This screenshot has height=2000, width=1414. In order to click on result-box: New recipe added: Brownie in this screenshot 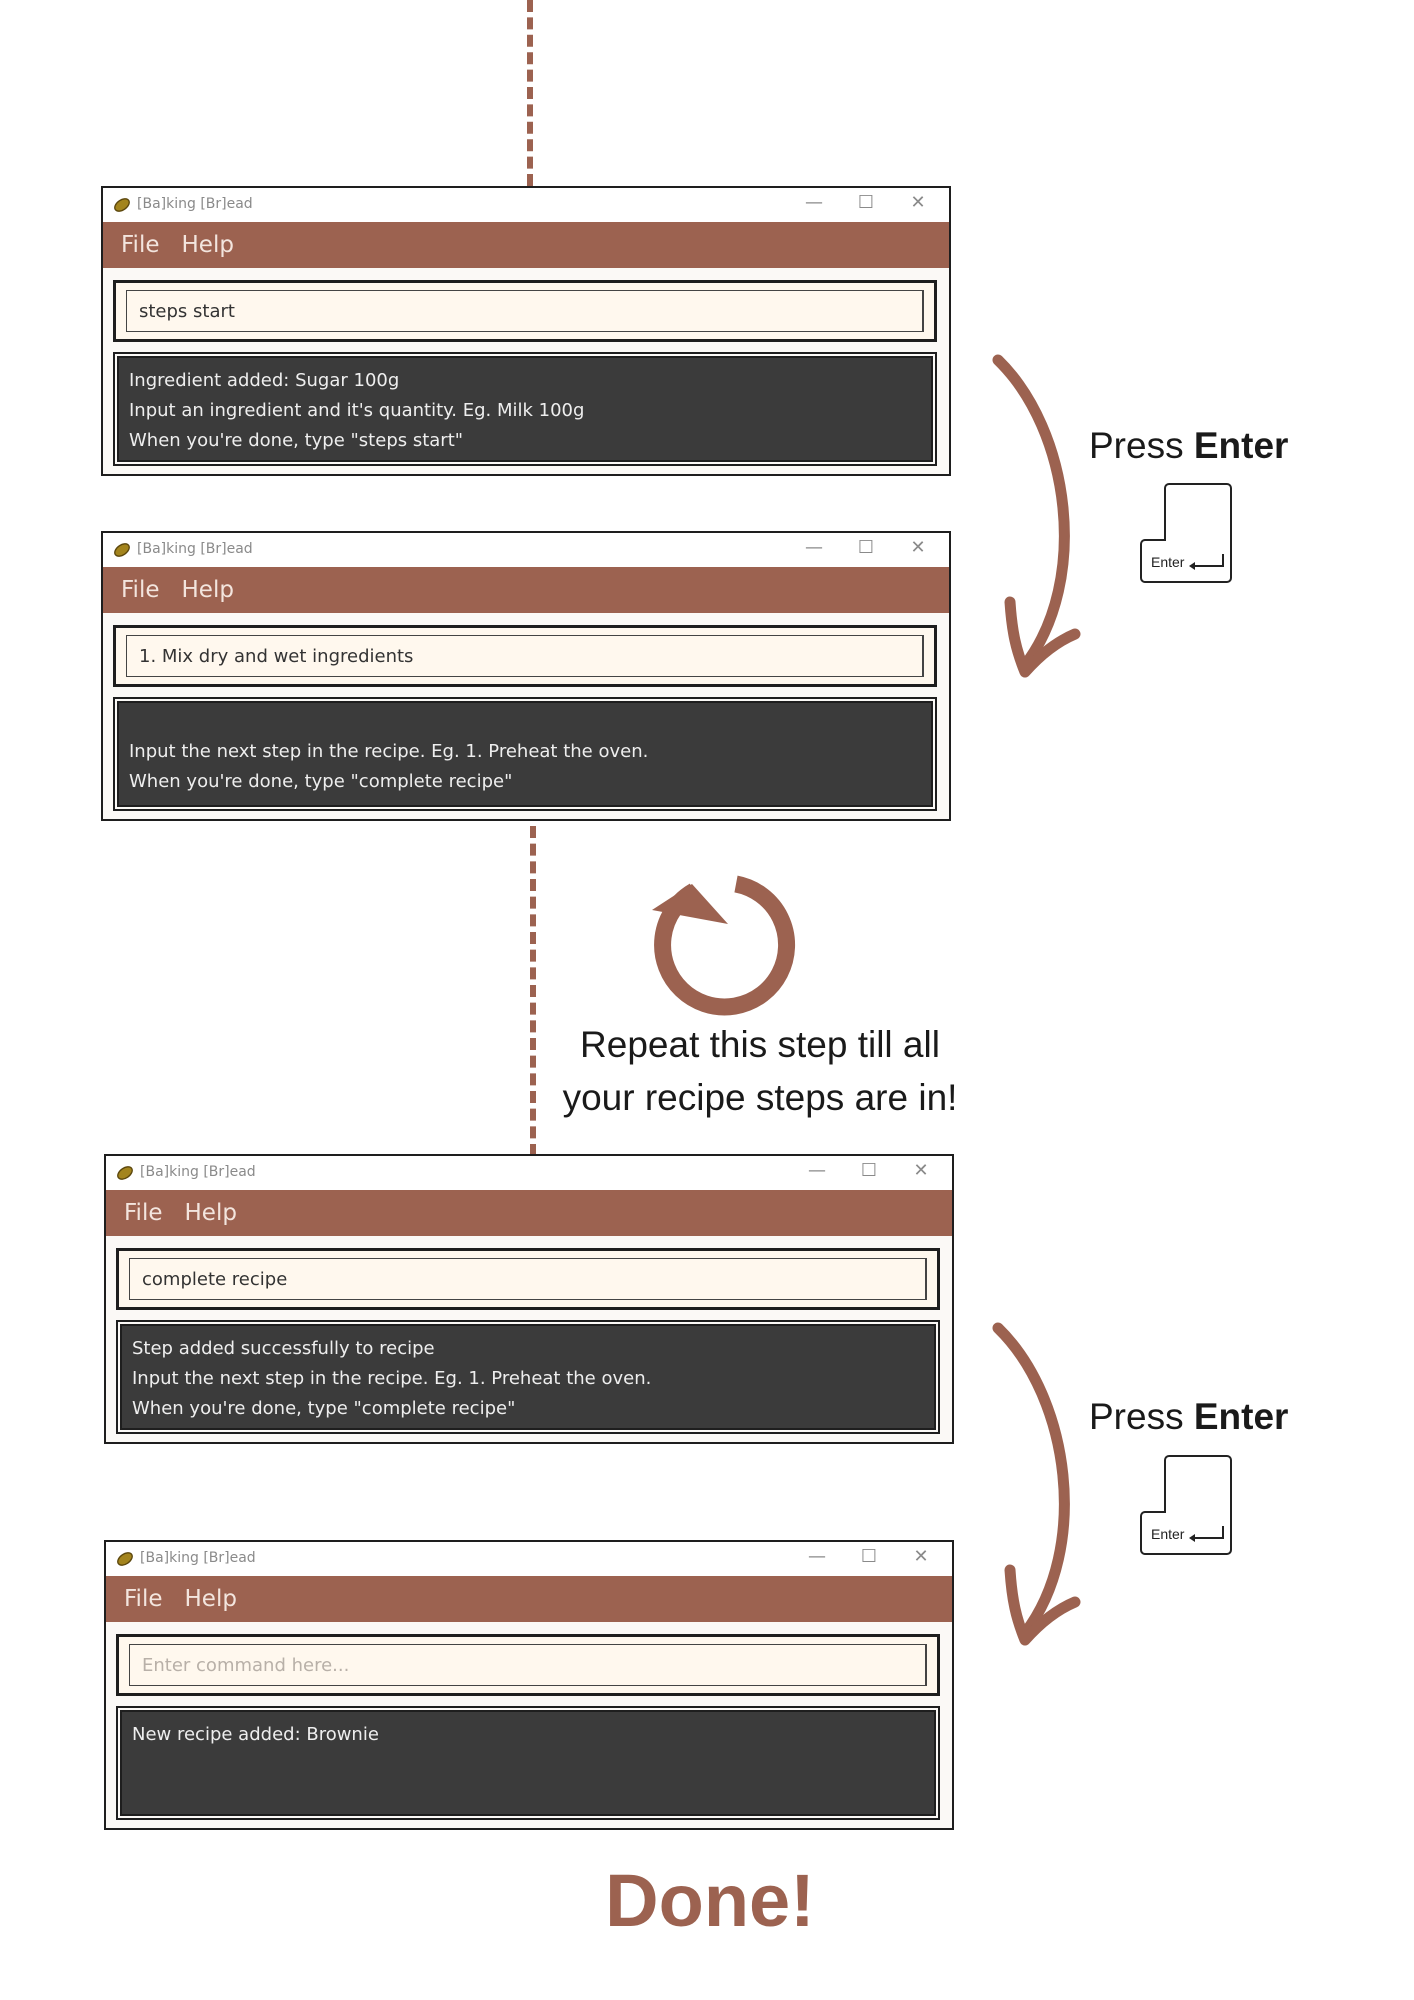, I will do `click(528, 1763)`.